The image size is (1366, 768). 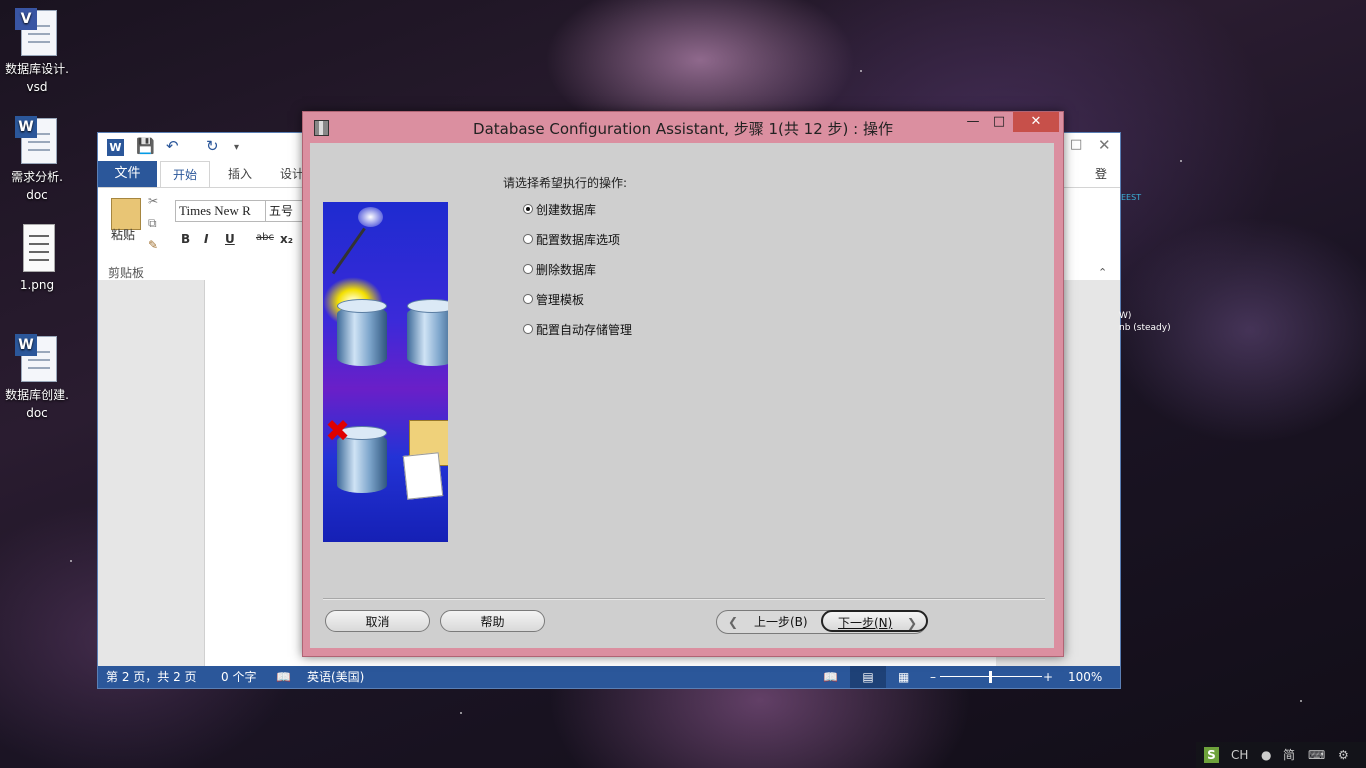 I want to click on option-configure-asm: 配置自动存储管理, so click(x=577, y=329).